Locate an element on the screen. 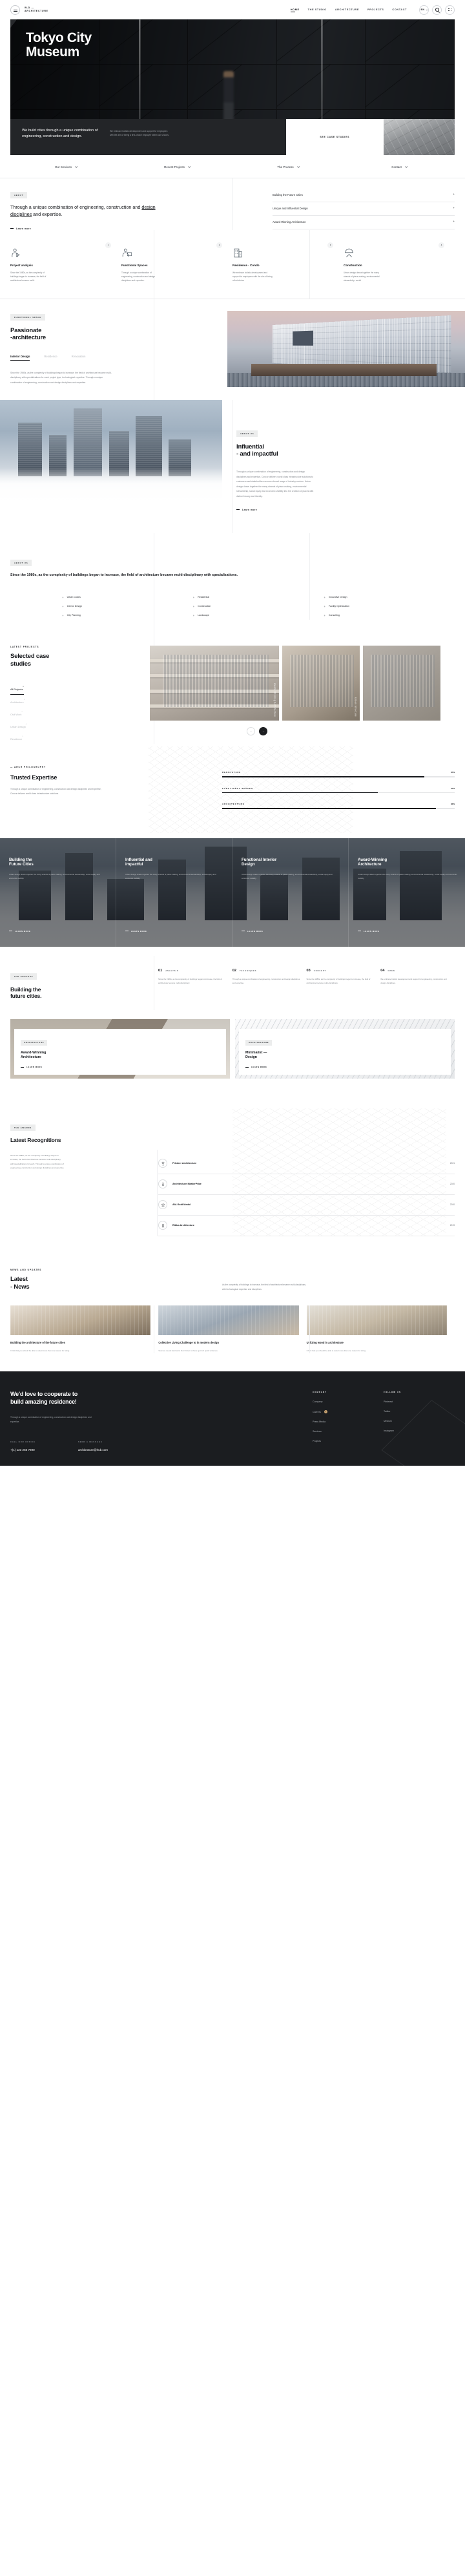 This screenshot has height=2576, width=465. footer-link-label: Press Media is located at coordinates (319, 1422).